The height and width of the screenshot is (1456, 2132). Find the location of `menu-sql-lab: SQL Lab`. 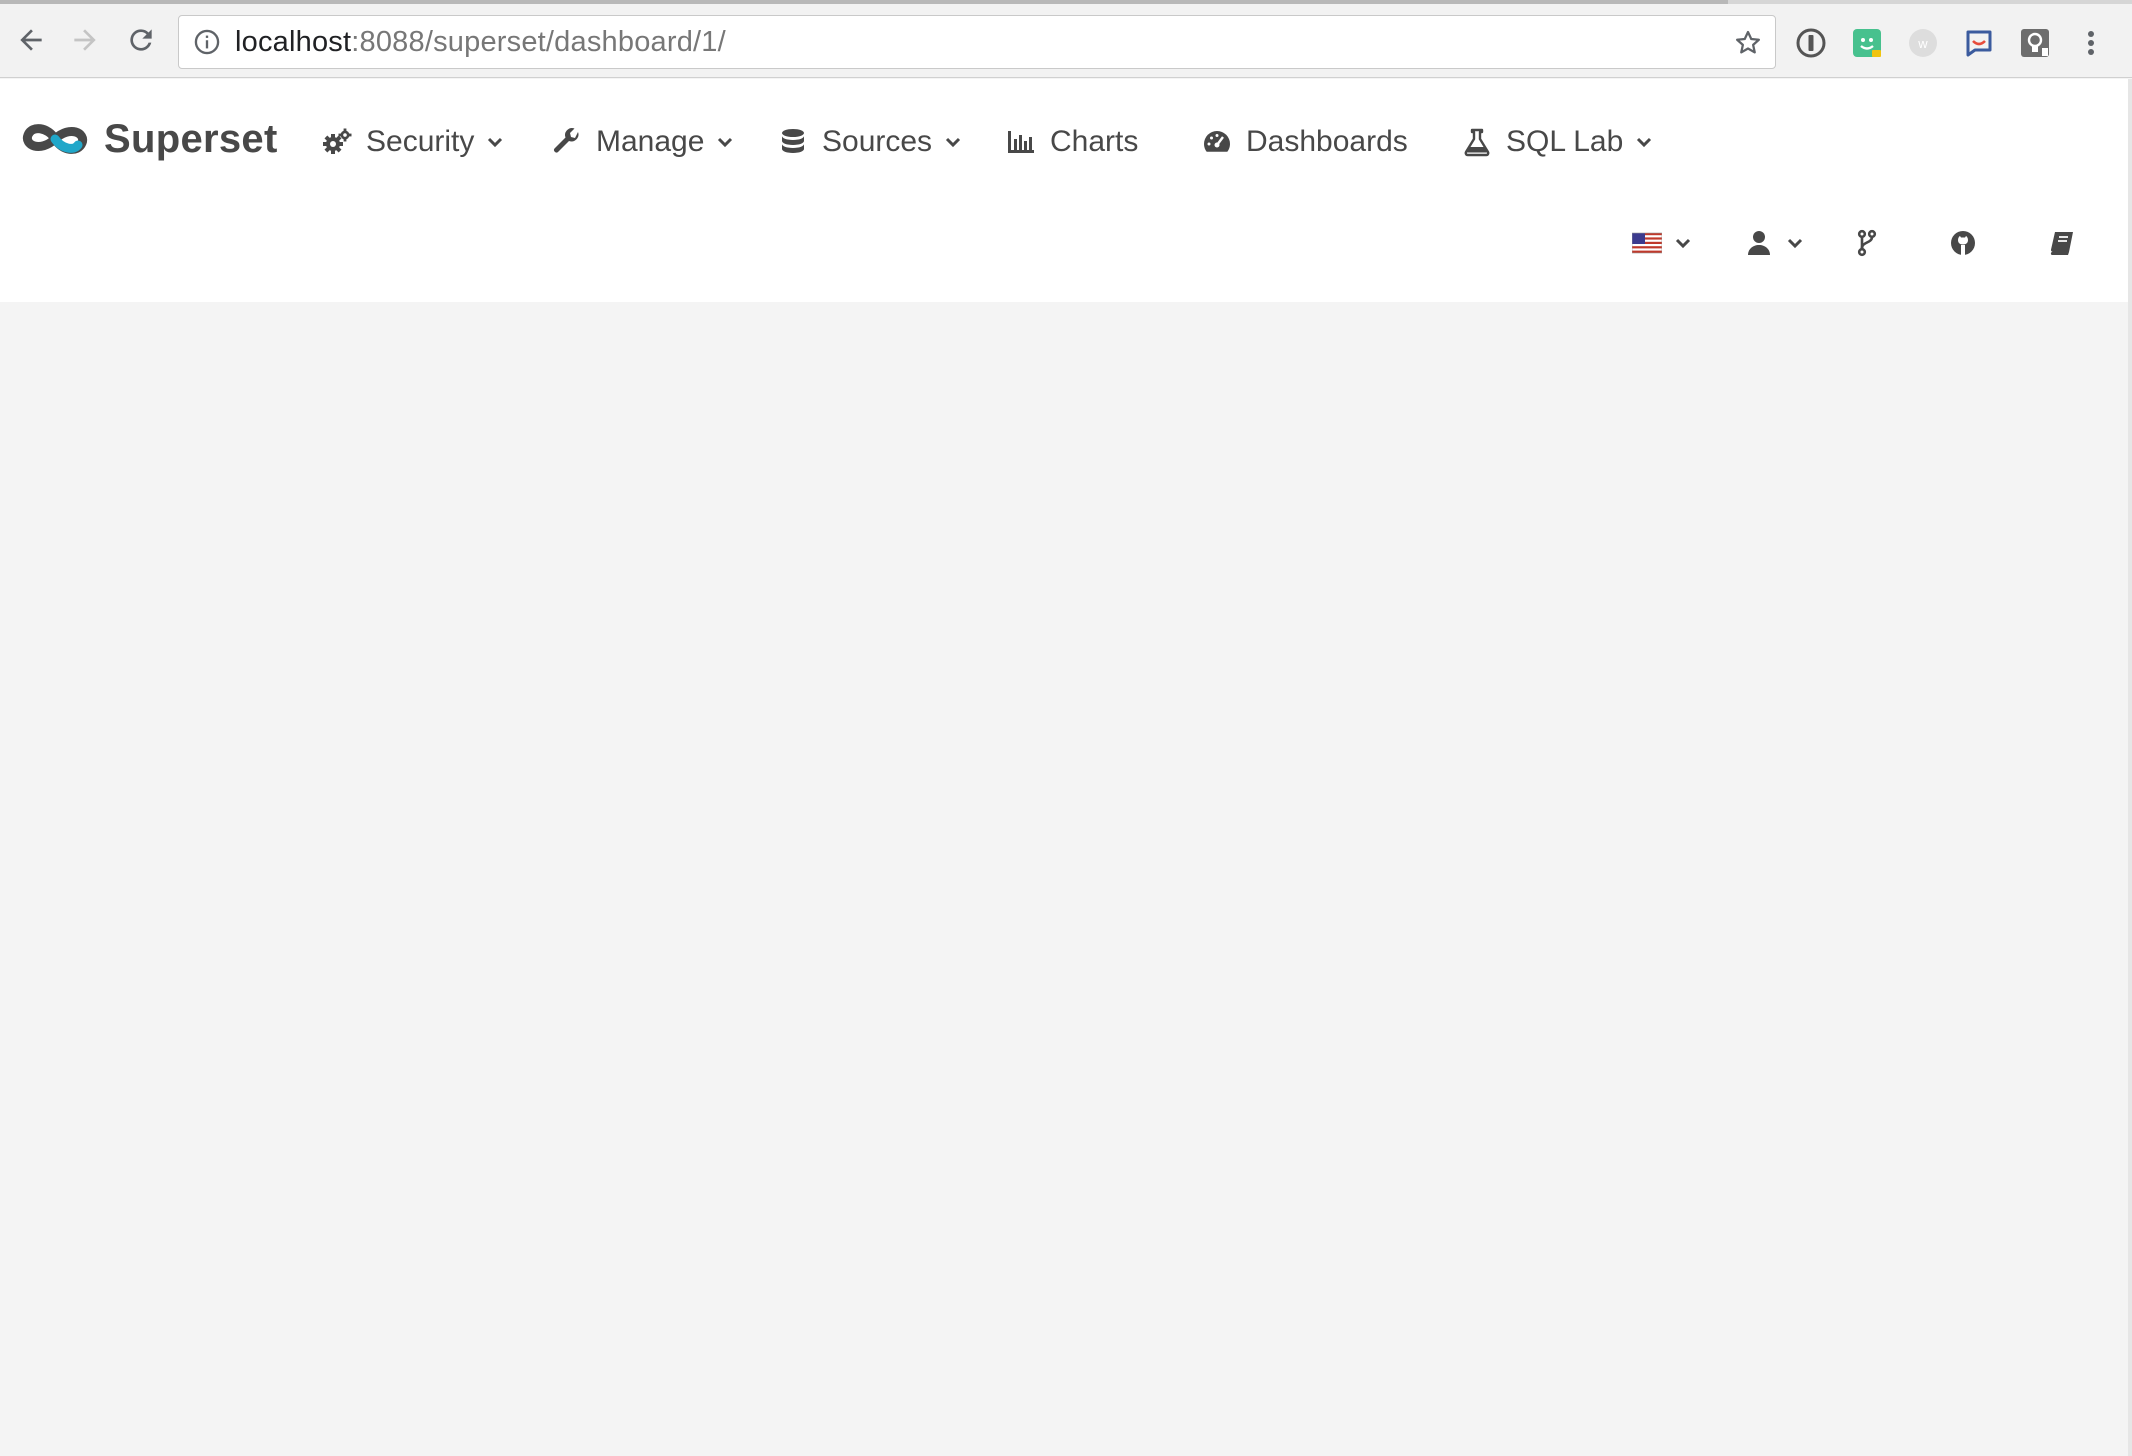

menu-sql-lab: SQL Lab is located at coordinates (1557, 142).